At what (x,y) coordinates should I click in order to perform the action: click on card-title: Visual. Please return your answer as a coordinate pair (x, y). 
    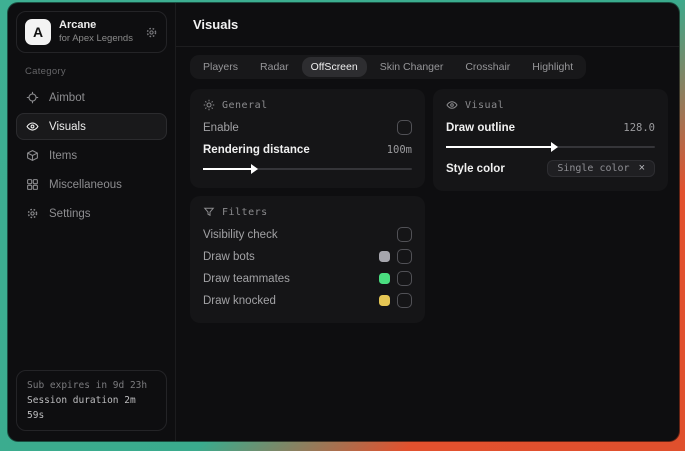
    Looking at the image, I should click on (485, 105).